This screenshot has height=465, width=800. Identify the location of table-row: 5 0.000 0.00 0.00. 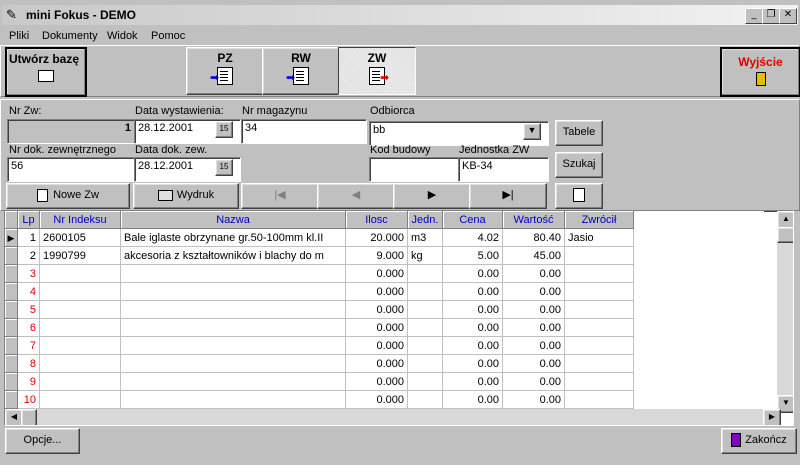
(384, 309).